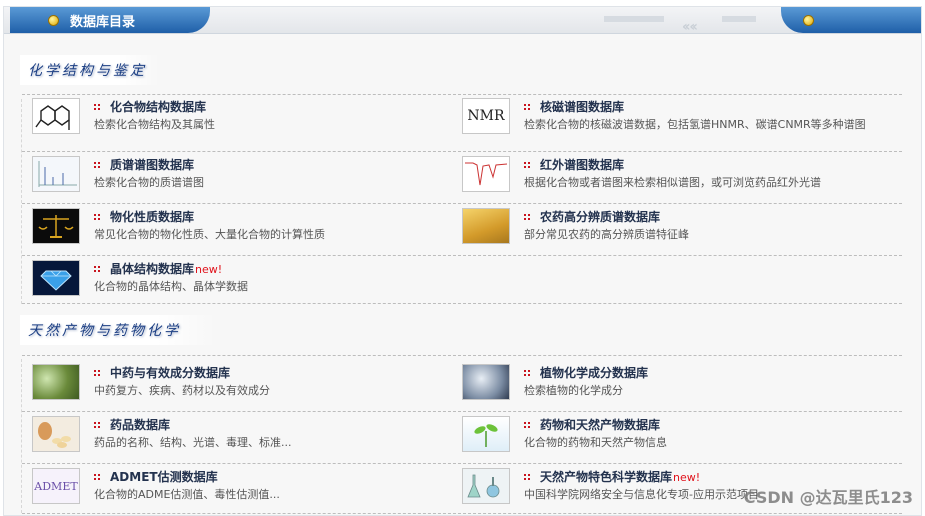 Image resolution: width=925 pixels, height=516 pixels. Describe the element at coordinates (56, 486) in the screenshot. I see `admet-thumbnail: ADMET` at that location.